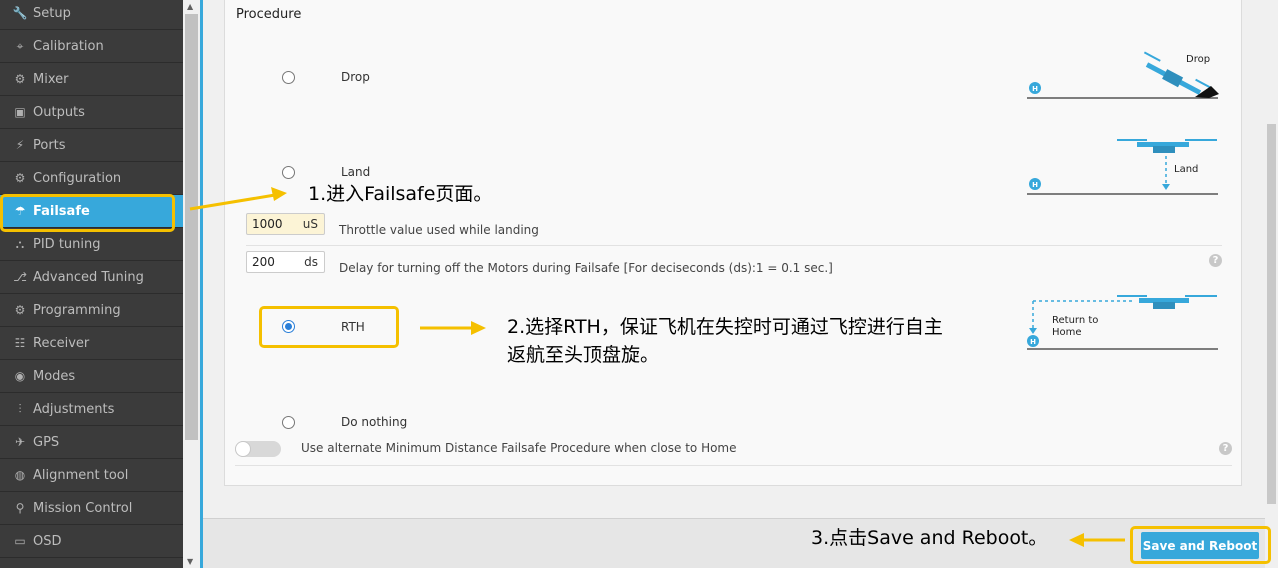 The height and width of the screenshot is (568, 1278). Describe the element at coordinates (258, 449) in the screenshot. I see `min-distance-toggle` at that location.